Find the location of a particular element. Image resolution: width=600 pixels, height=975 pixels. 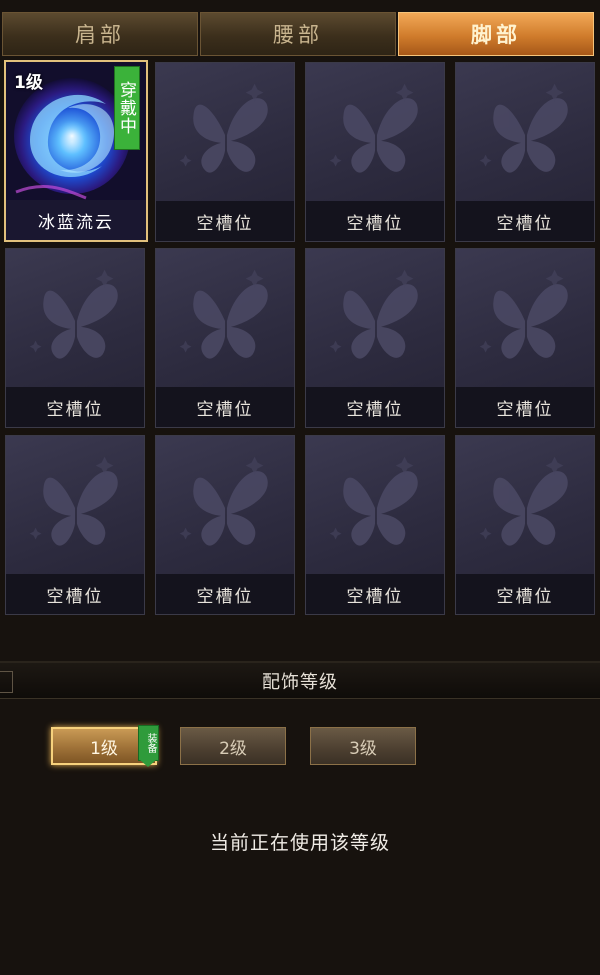

slot-equipped-item: 1级 穿戴中 冰蓝流云 is located at coordinates (76, 151).